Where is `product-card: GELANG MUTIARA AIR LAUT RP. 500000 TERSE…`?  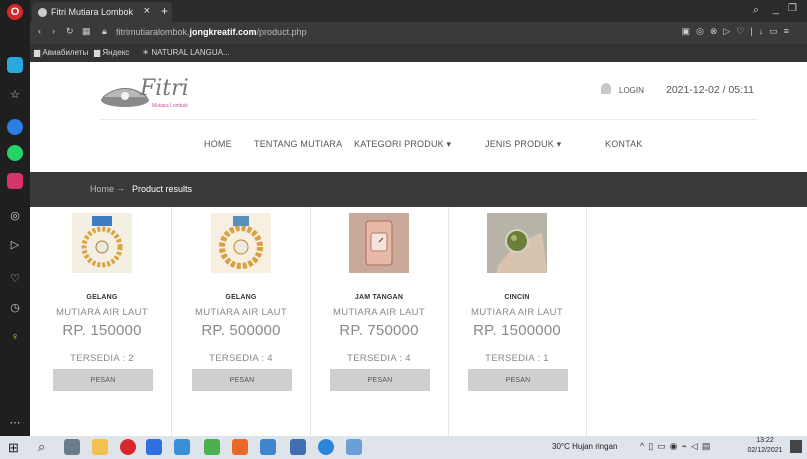
product-card: GELANG MUTIARA AIR LAUT RP. 500000 TERSE… is located at coordinates (241, 321).